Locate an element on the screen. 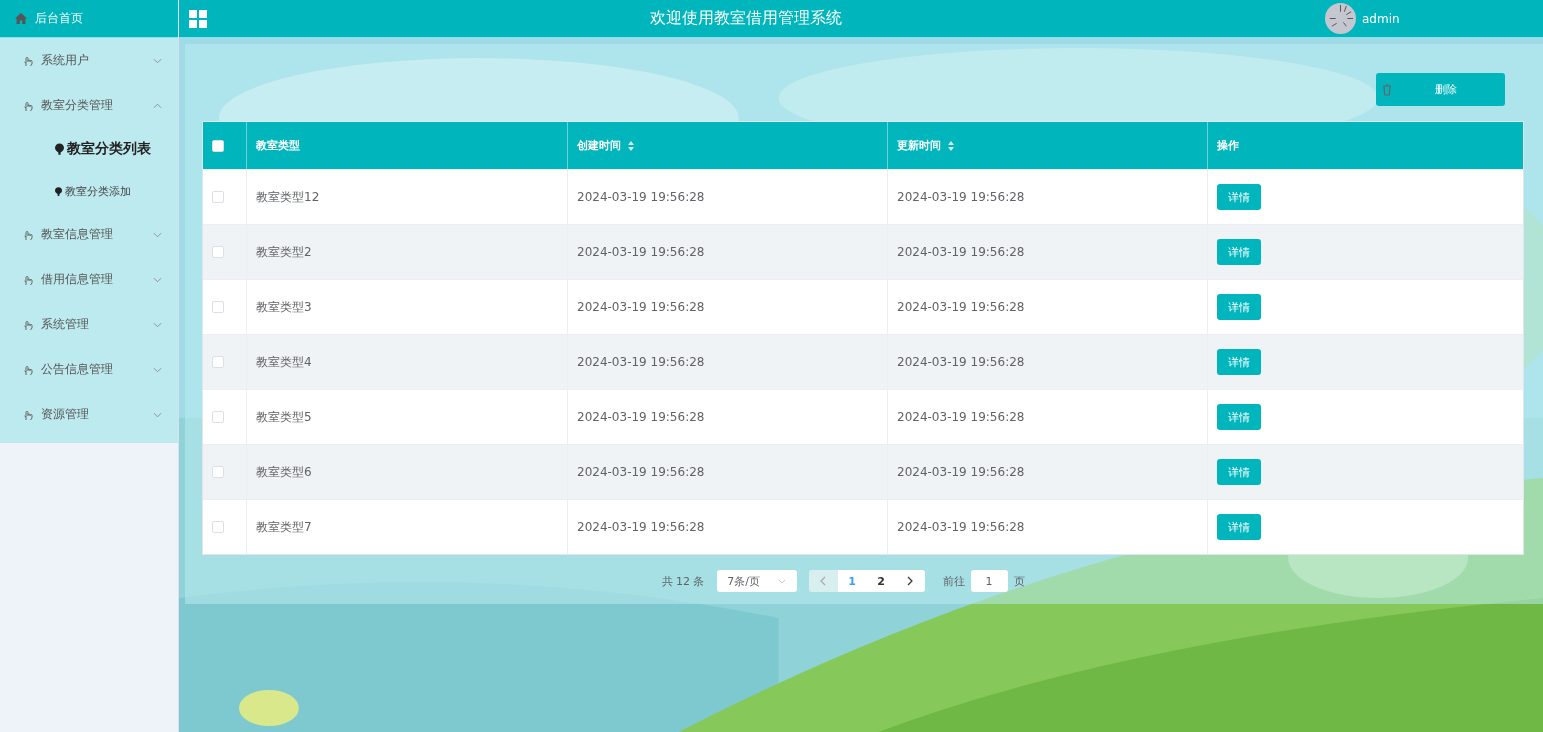 The image size is (1543, 732). column-header: 教室类型 is located at coordinates (278, 145).